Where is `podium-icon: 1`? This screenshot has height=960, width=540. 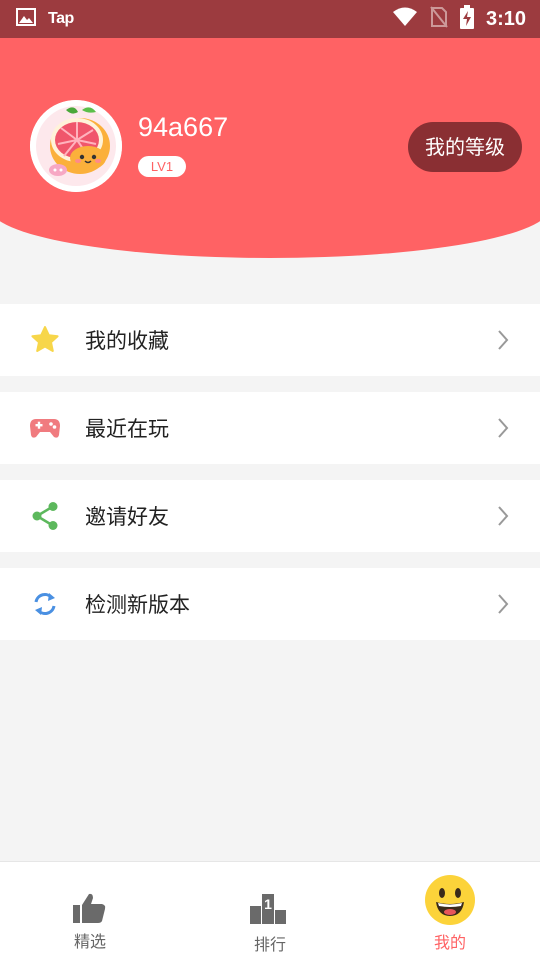
podium-icon: 1 is located at coordinates (268, 910).